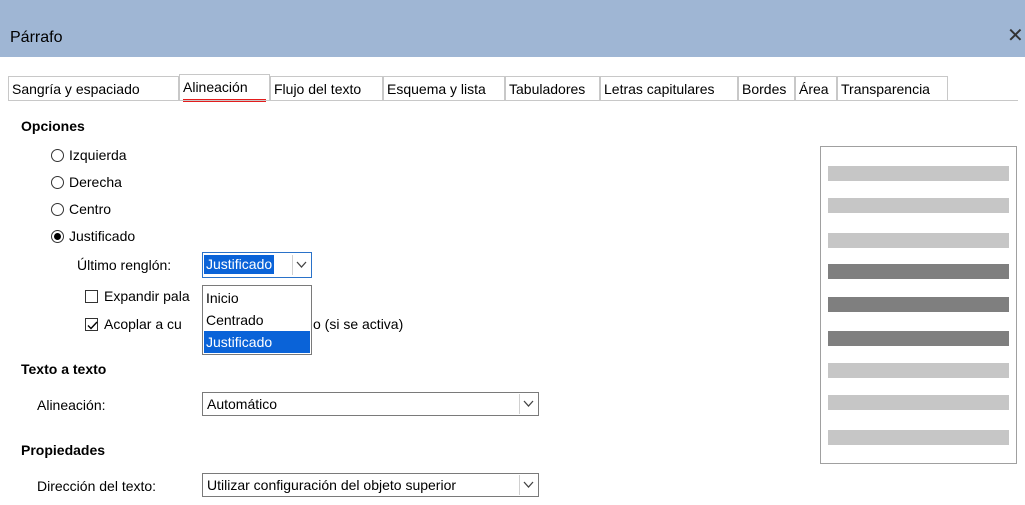 Image resolution: width=1025 pixels, height=505 pixels. I want to click on expand-checkbox, so click(91, 296).